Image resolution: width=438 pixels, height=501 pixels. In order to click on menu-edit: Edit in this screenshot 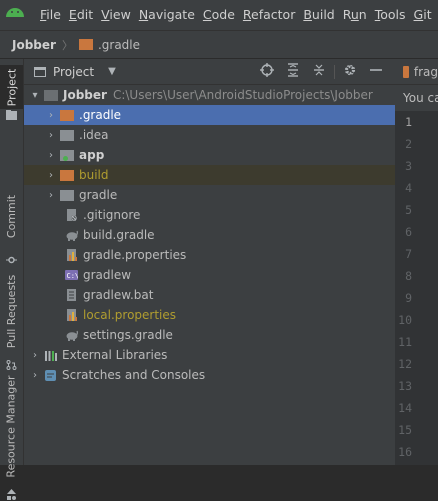, I will do `click(81, 15)`.